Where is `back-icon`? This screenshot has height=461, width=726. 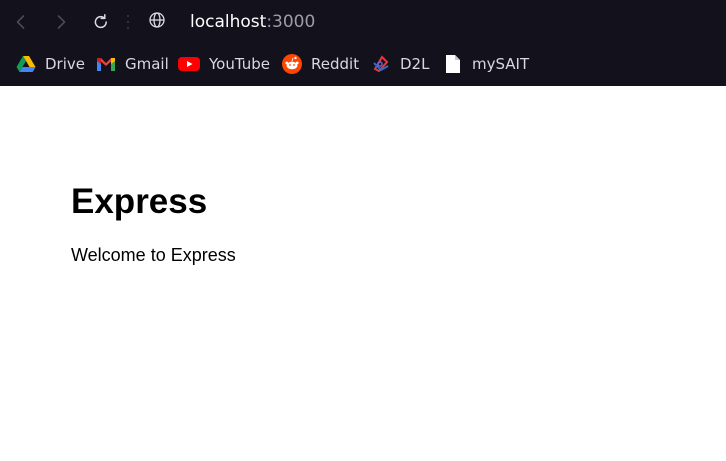 back-icon is located at coordinates (21, 22).